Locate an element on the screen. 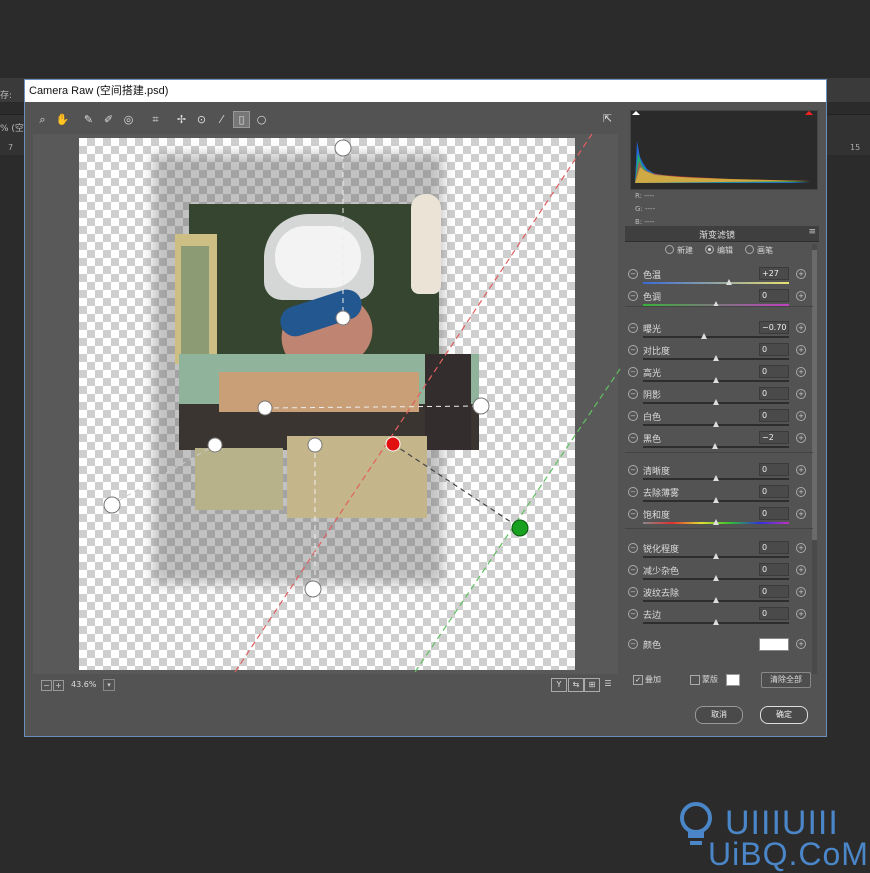  mode-edit: 编辑 is located at coordinates (719, 250).